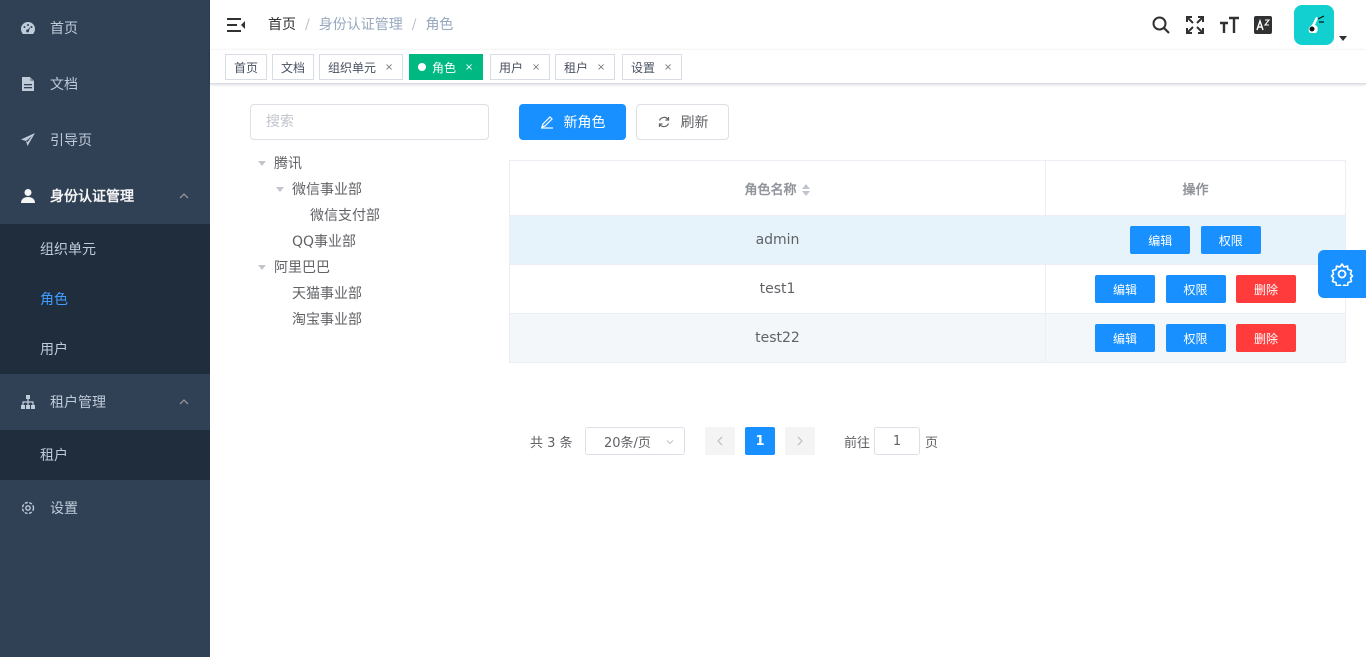  I want to click on tree-node: 阿里巴巴, so click(370, 267).